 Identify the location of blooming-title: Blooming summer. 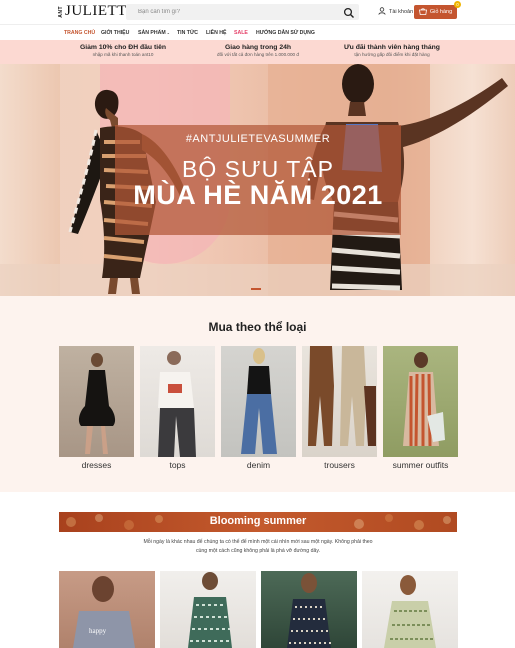
(258, 521).